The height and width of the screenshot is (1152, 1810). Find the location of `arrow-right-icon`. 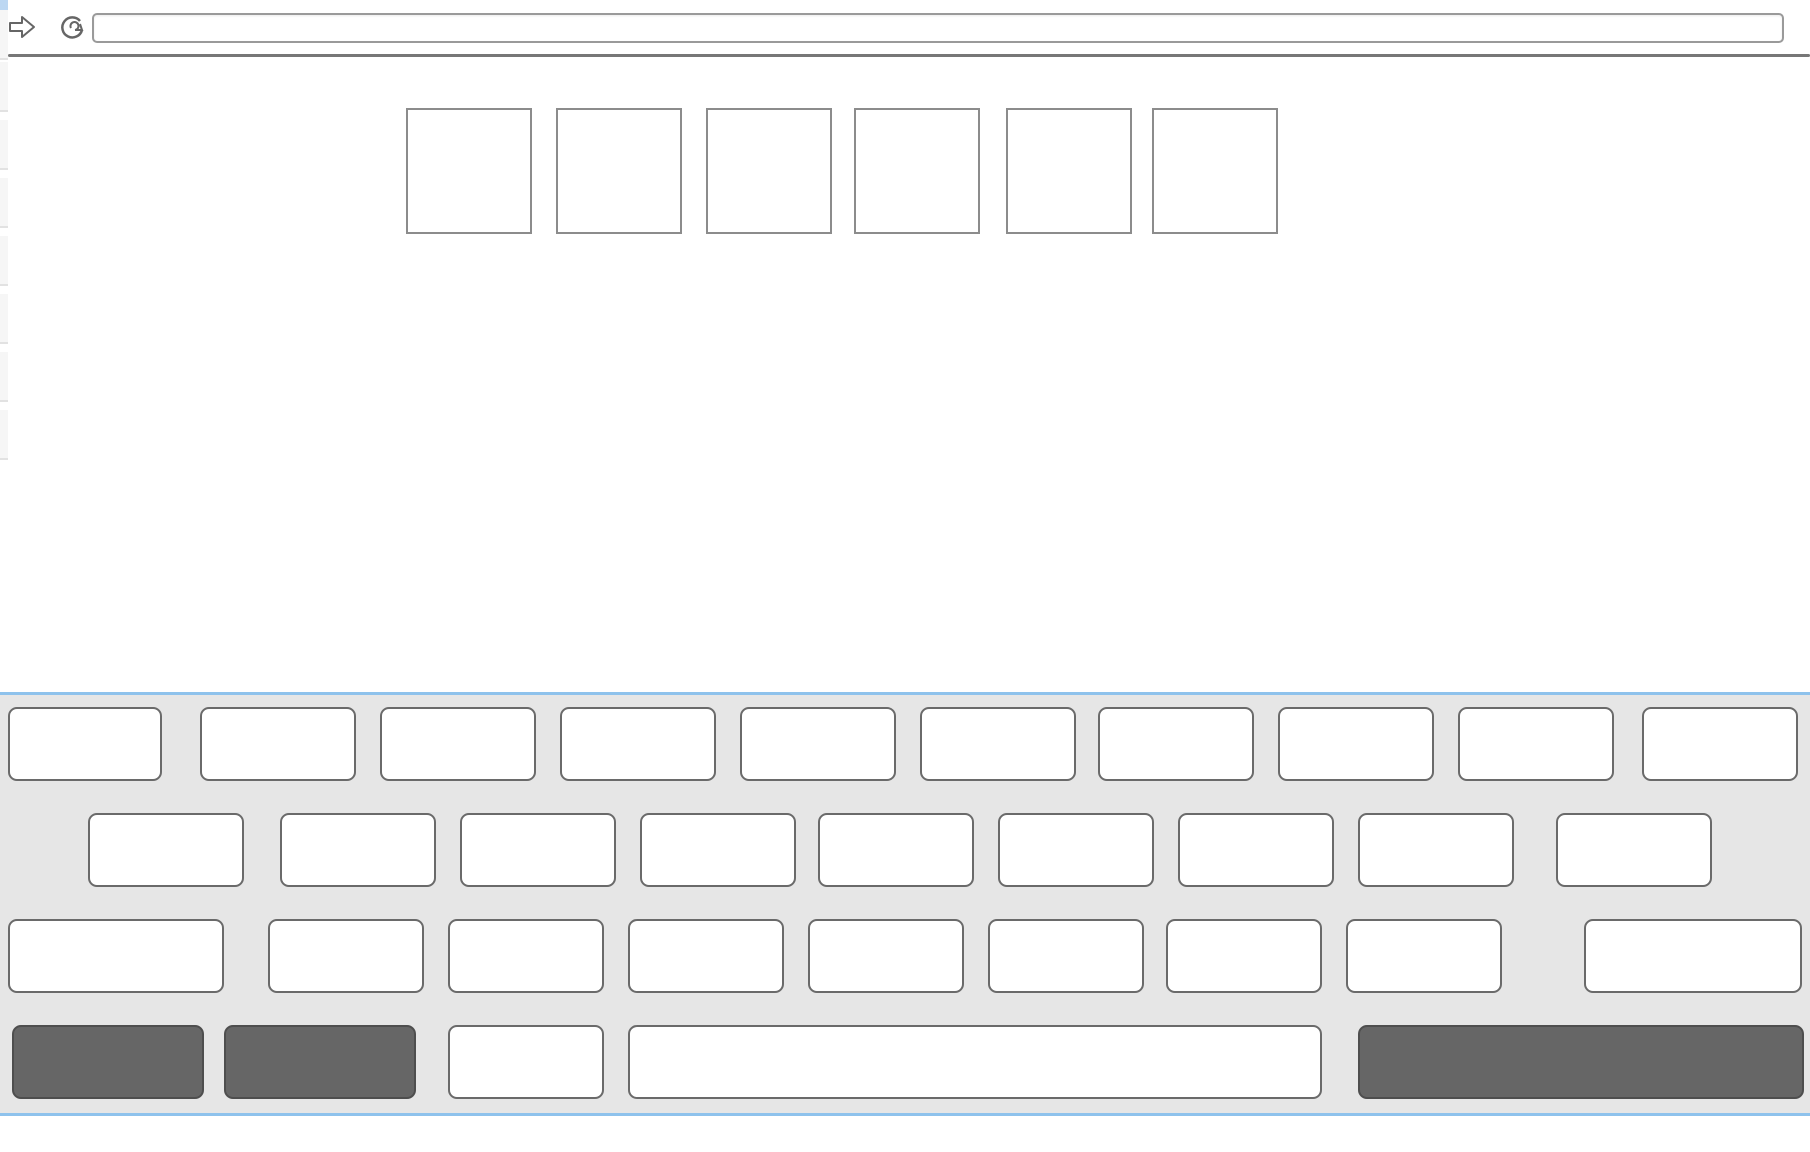

arrow-right-icon is located at coordinates (22, 27).